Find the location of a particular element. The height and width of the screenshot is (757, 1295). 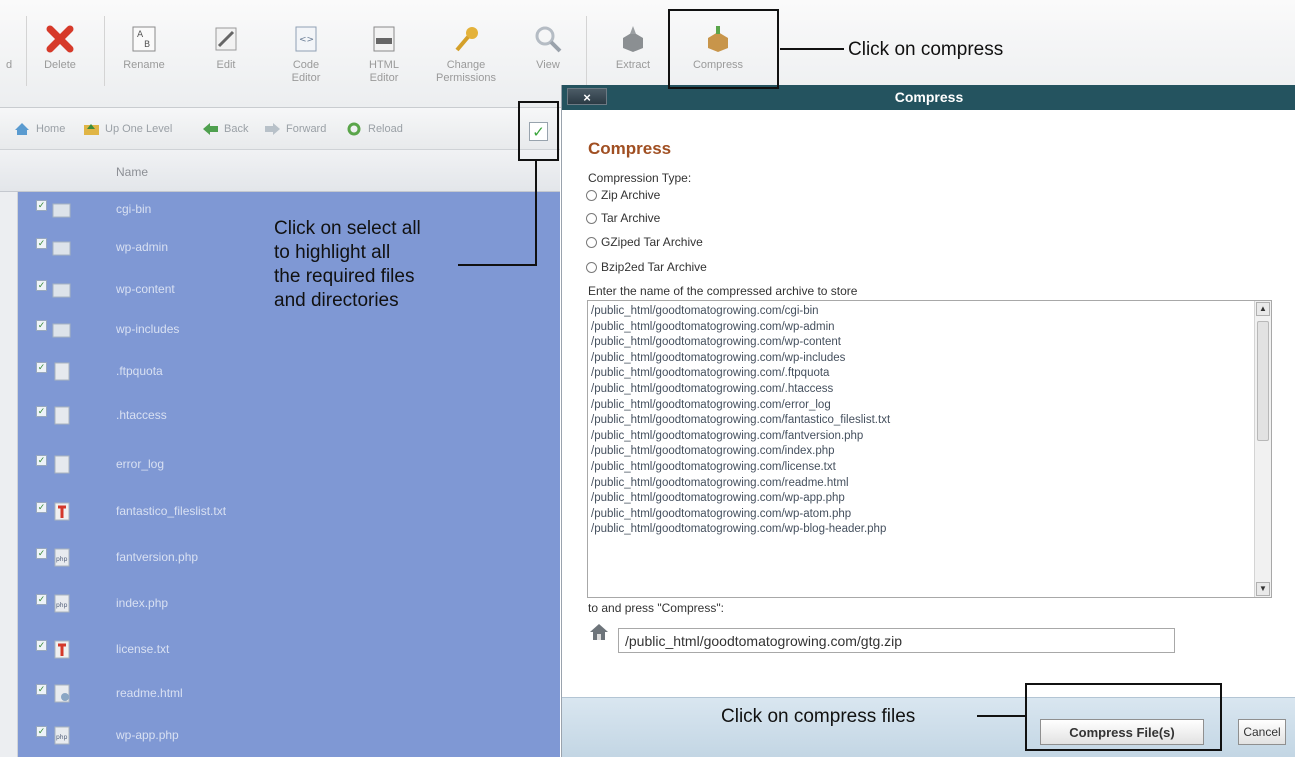

key-icon is located at coordinates (466, 39).